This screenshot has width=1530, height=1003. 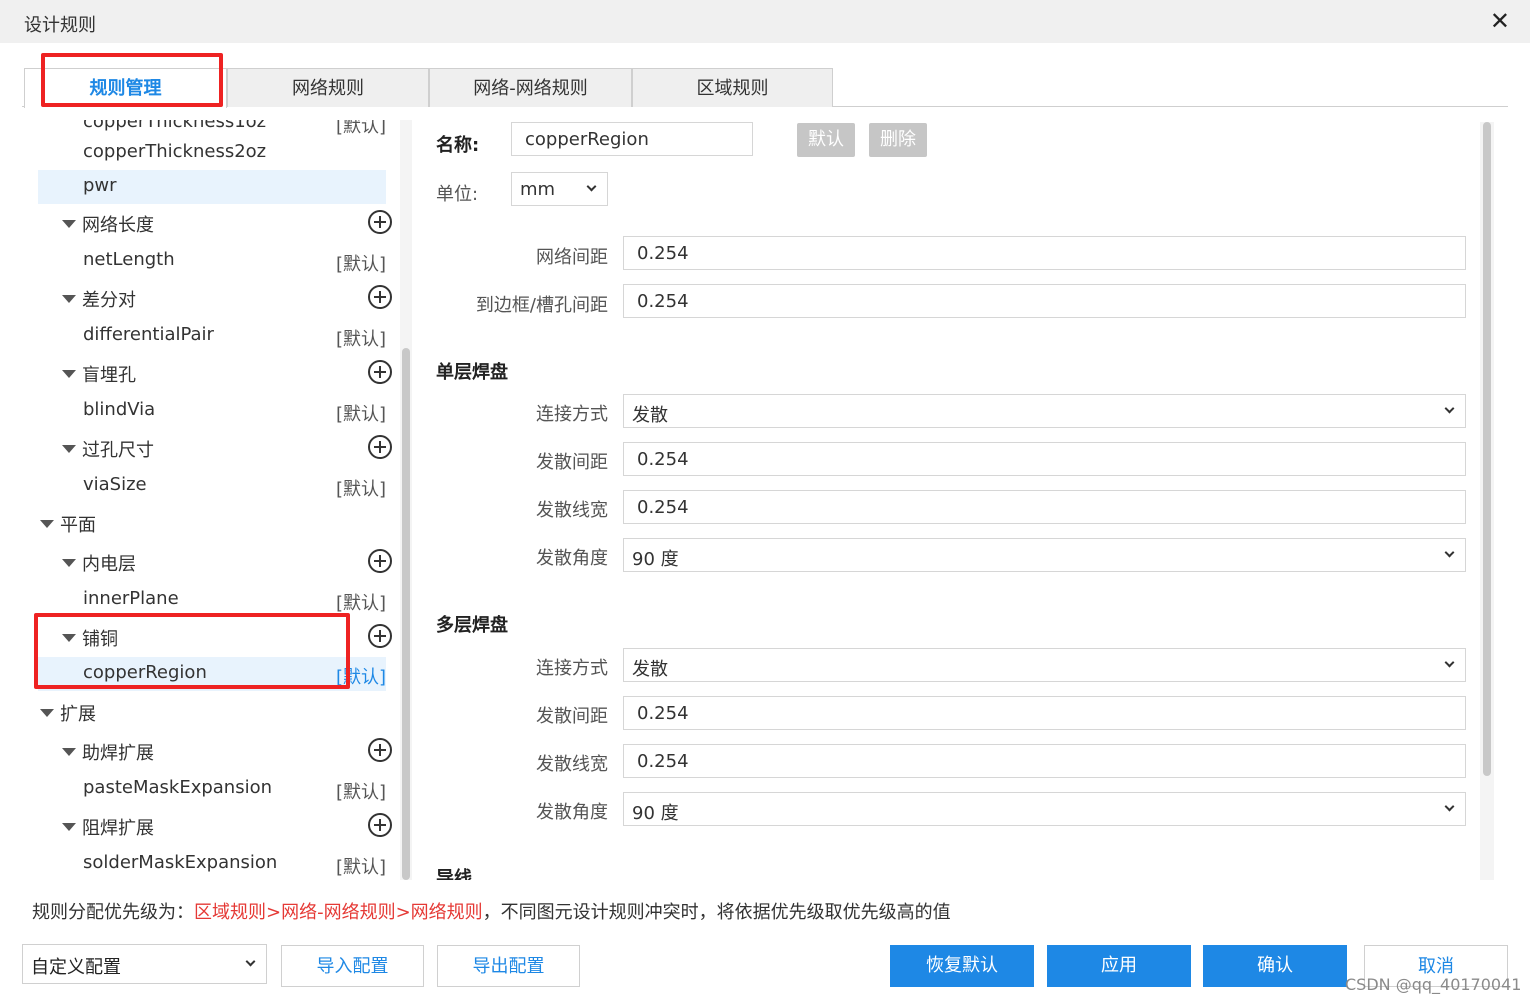 I want to click on tree-group-inner-plane: 内电层, so click(x=215, y=562).